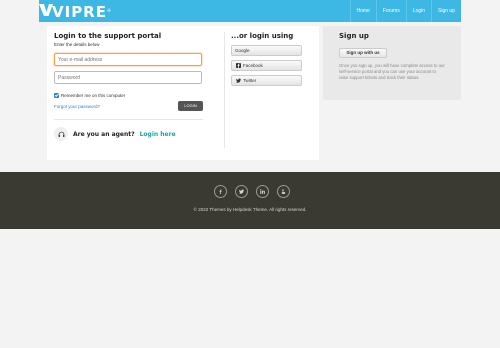 The width and height of the screenshot is (500, 348). I want to click on youtube-icon, so click(283, 191).